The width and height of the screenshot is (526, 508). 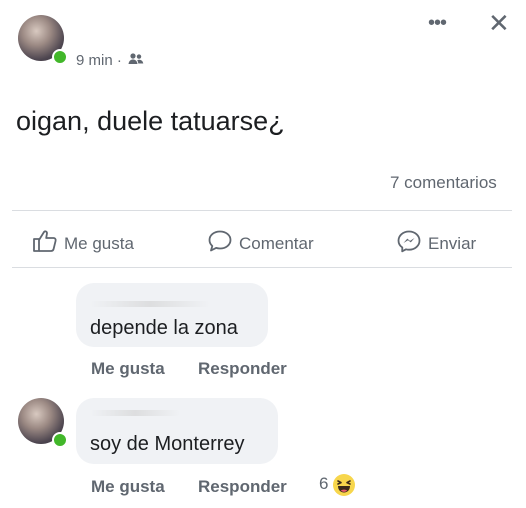 I want to click on send-button: Enviar, so click(x=436, y=243).